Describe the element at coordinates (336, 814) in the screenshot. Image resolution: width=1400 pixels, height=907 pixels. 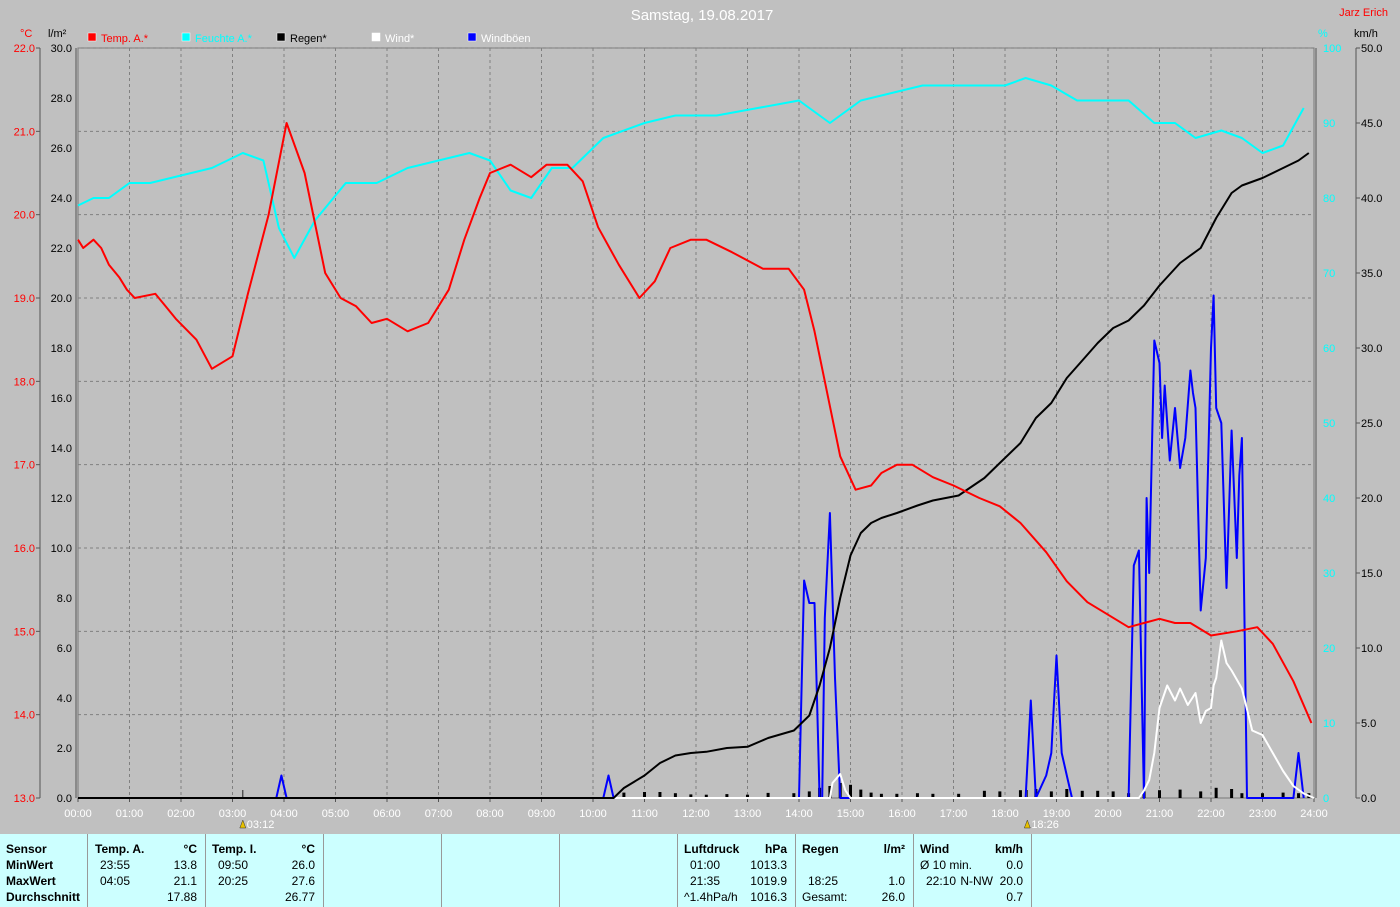
I see `x-tick-label: 05:00` at that location.